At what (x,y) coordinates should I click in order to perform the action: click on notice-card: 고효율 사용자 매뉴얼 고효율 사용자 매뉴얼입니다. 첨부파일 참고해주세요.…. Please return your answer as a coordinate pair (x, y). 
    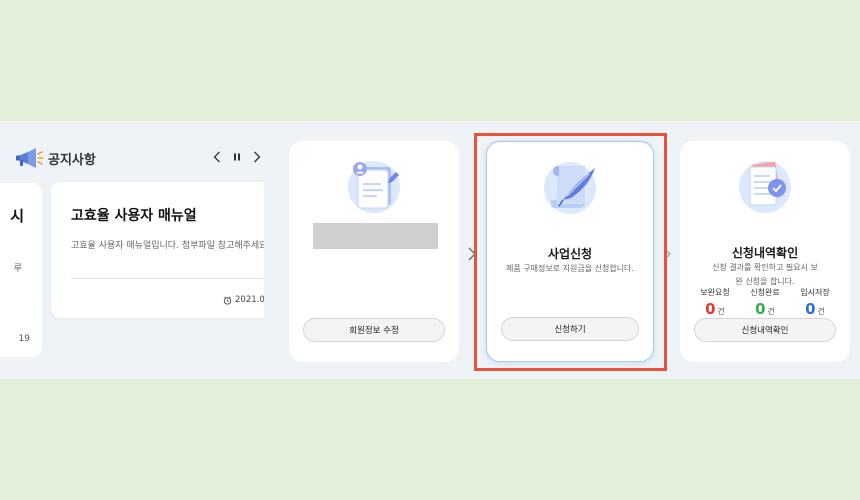
    Looking at the image, I should click on (157, 250).